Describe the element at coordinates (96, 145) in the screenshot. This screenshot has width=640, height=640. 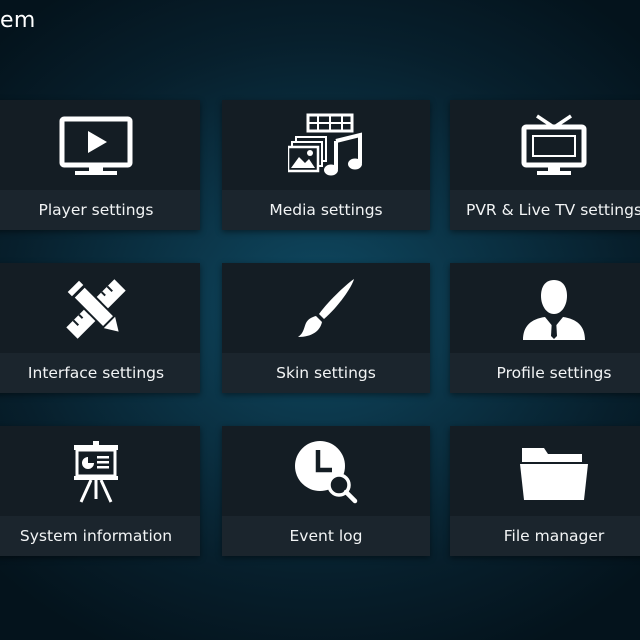
I see `tv-play-icon` at that location.